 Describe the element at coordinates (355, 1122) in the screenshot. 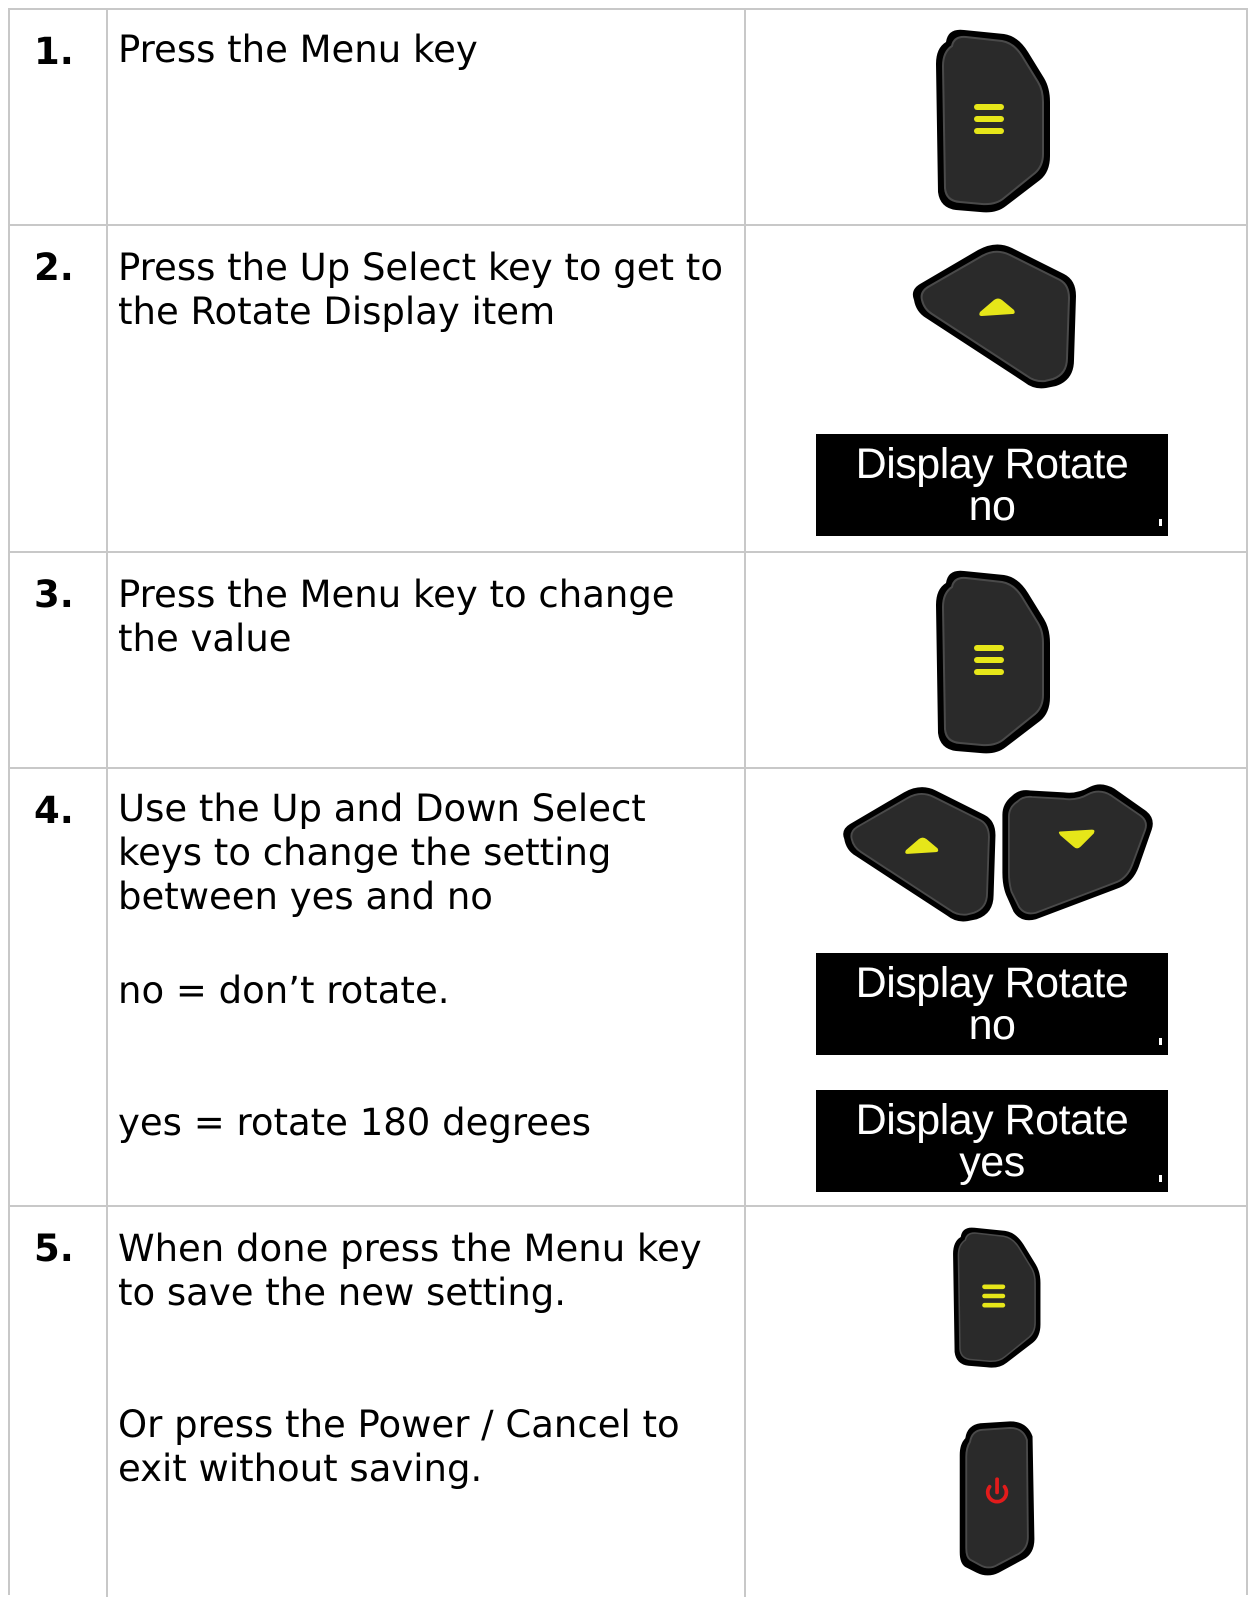

I see `step-note-yes: yes = rotate 180 degrees` at that location.